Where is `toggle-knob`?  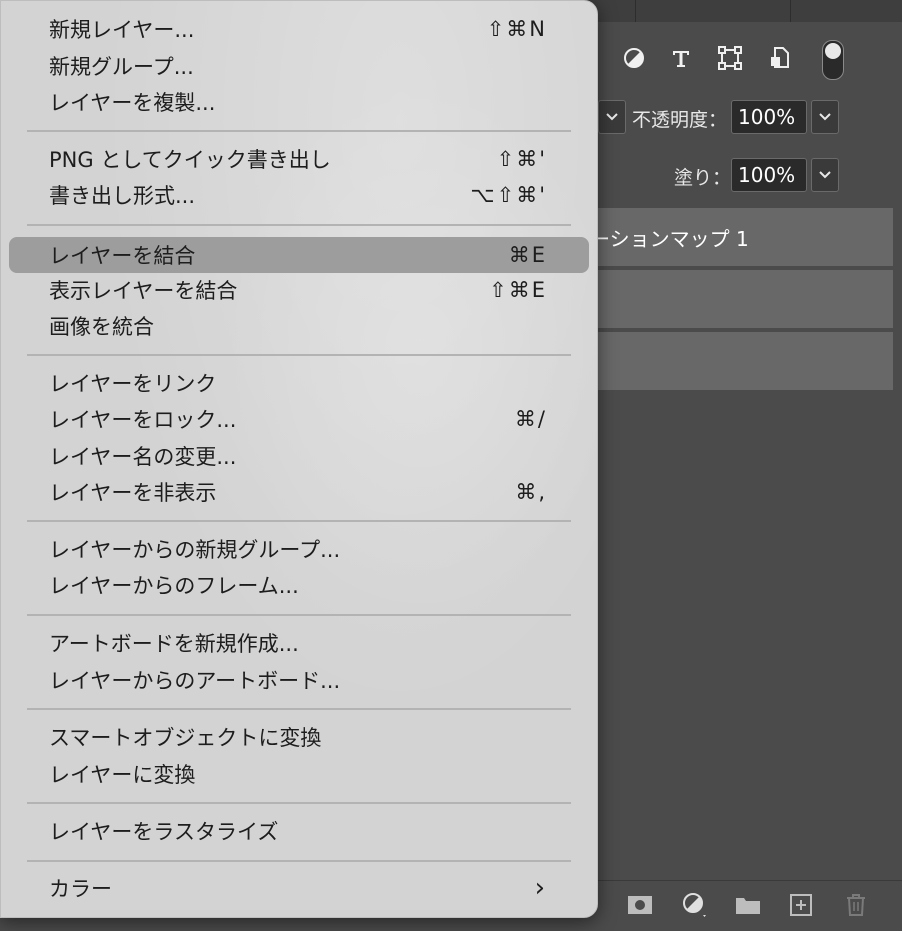
toggle-knob is located at coordinates (833, 51).